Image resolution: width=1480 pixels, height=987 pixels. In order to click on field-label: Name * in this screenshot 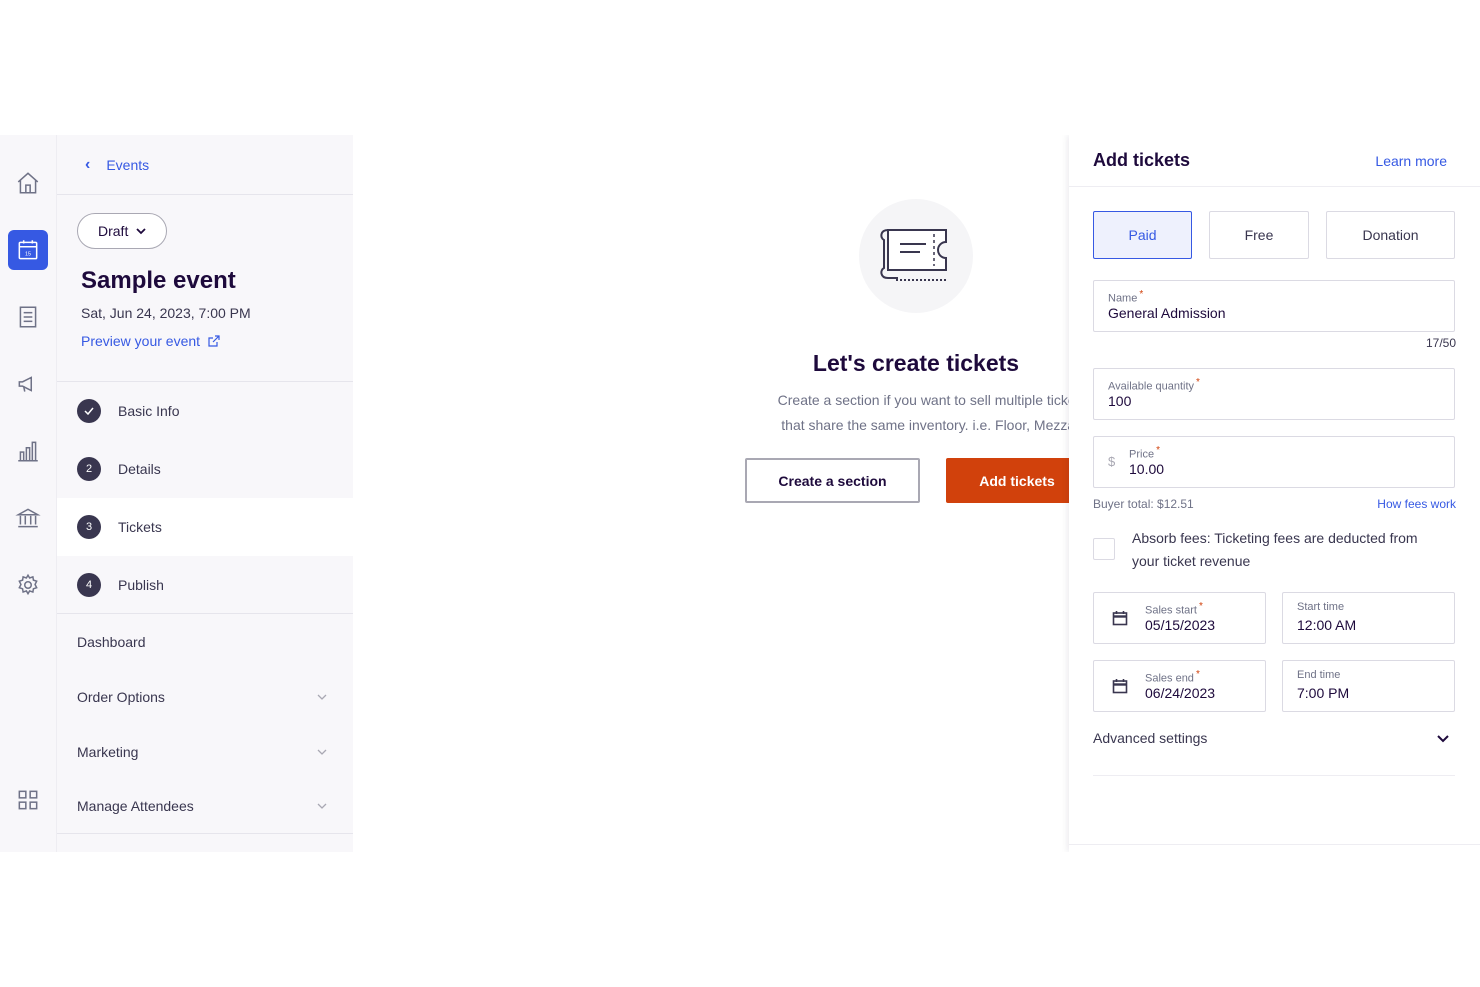, I will do `click(1126, 297)`.